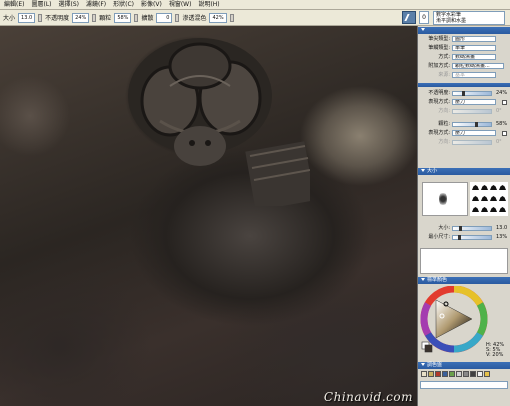  Describe the element at coordinates (94, 17) in the screenshot. I see `opacity-stepper` at that location.